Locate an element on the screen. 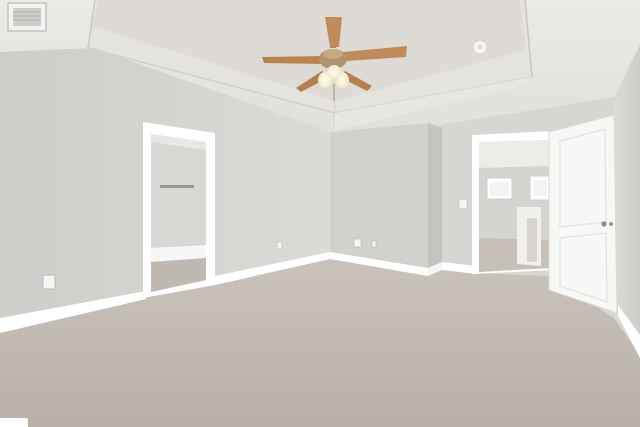  air-vent is located at coordinates (27, 17).